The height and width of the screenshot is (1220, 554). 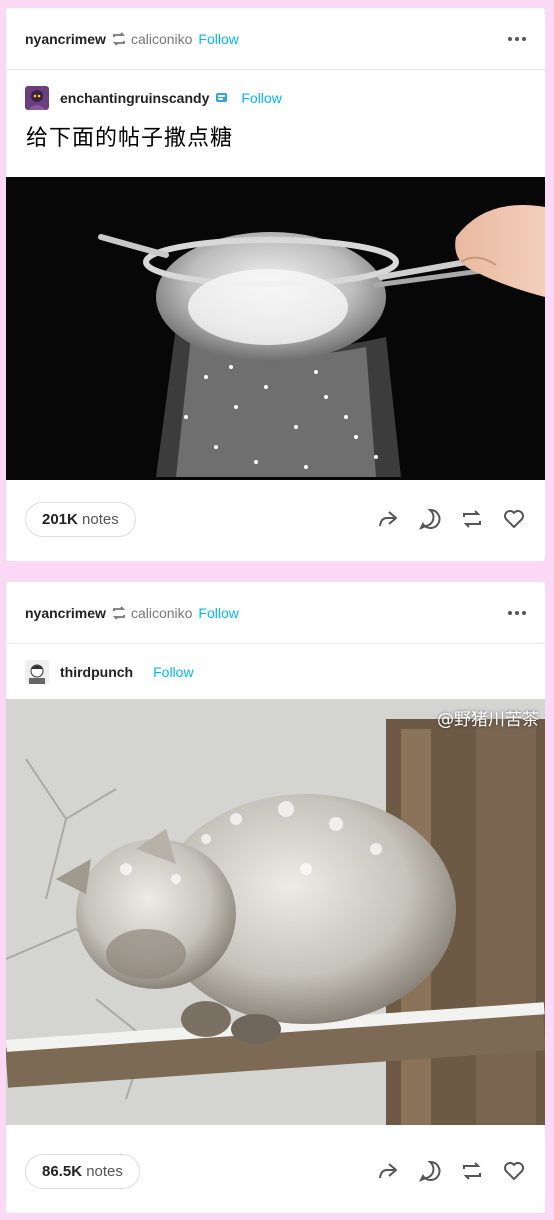 I want to click on notes-count: 86.5K, so click(x=62, y=1171).